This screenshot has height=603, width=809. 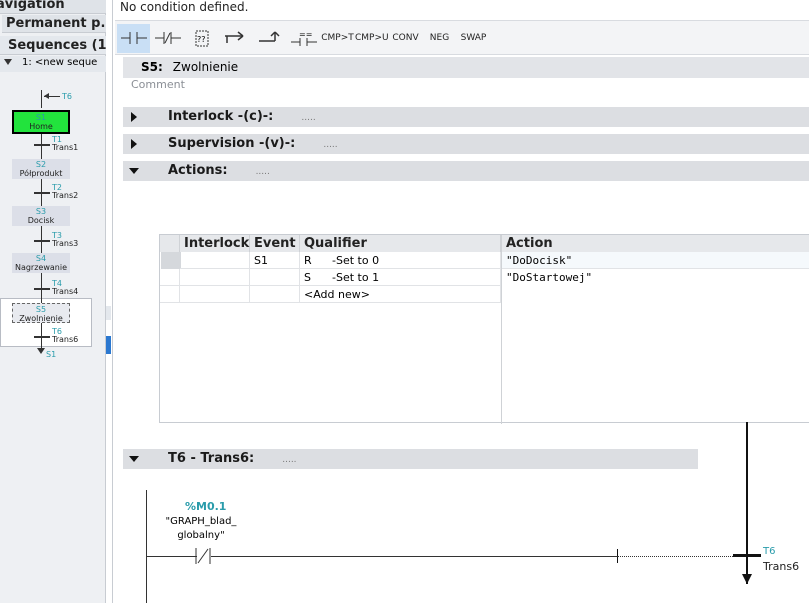 I want to click on cmp-gu-button: CMP>U, so click(x=372, y=38).